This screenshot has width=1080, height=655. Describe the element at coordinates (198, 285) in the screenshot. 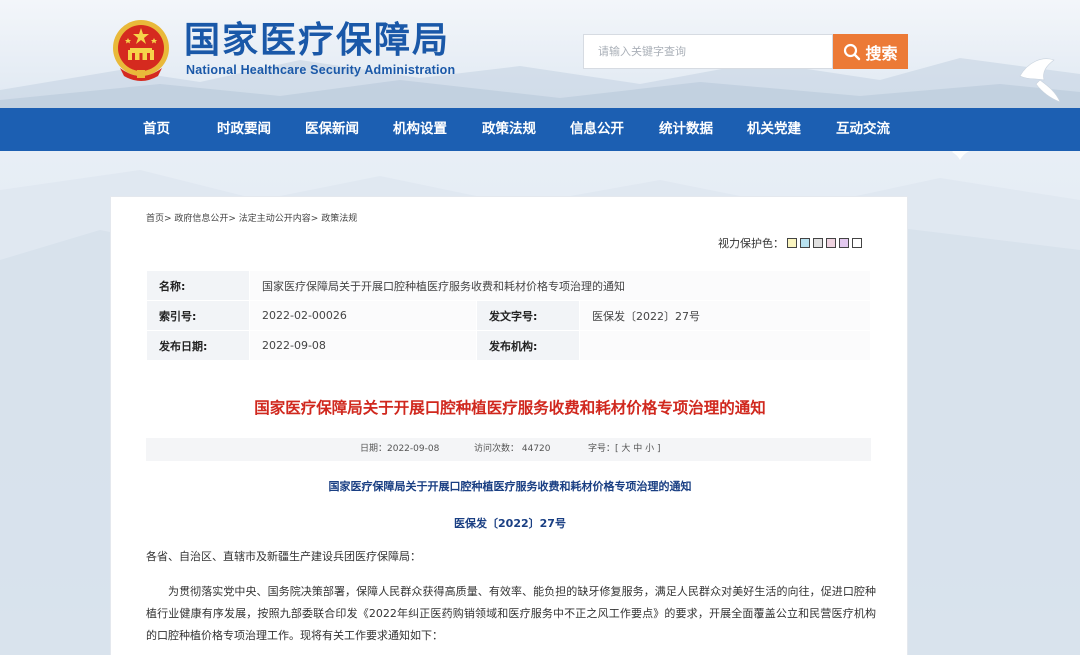

I see `name-label: 名称:` at that location.